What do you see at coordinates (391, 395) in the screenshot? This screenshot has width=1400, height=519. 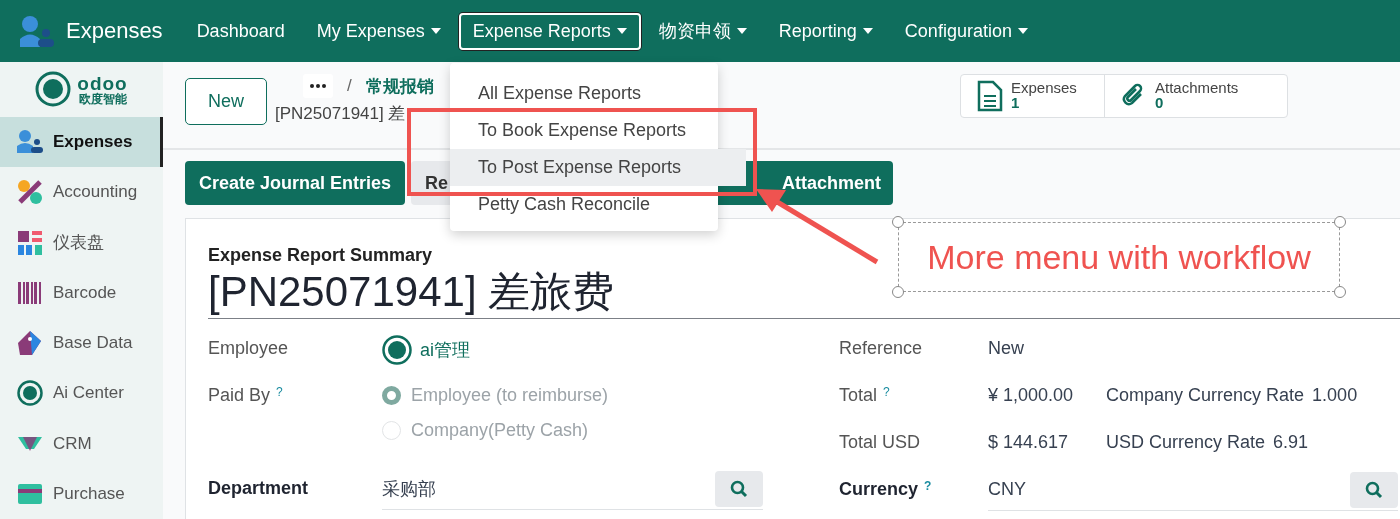 I see `radio-button` at bounding box center [391, 395].